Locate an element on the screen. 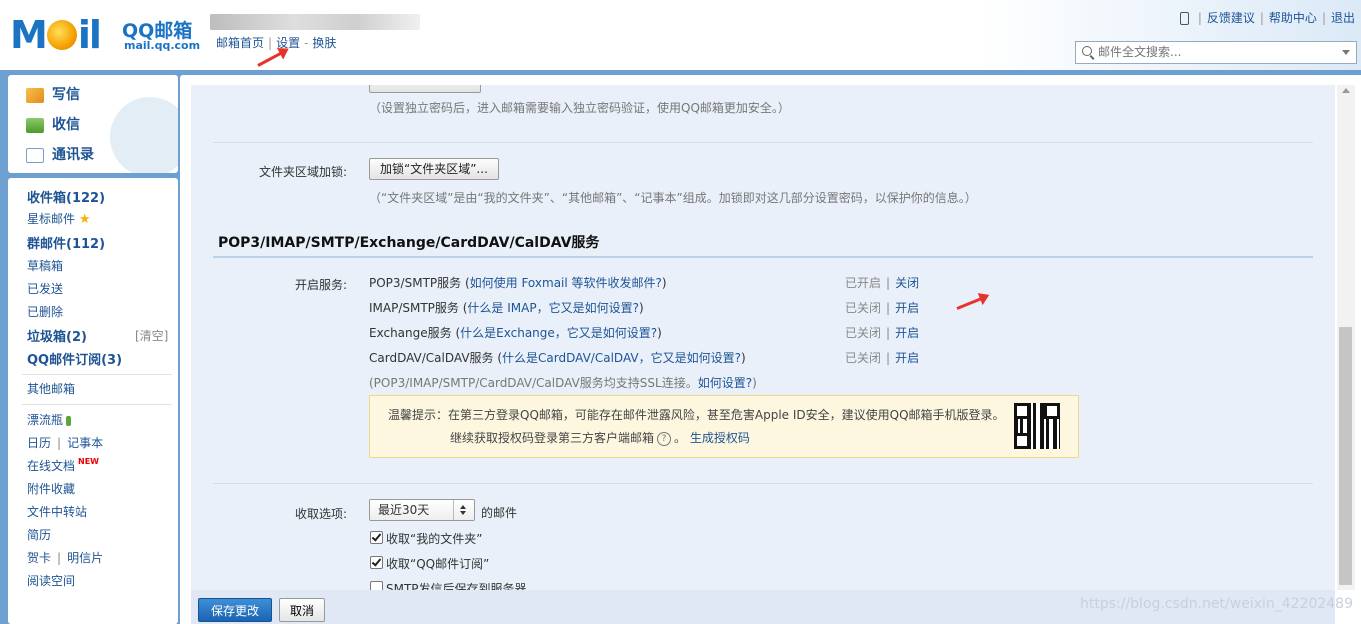 The height and width of the screenshot is (624, 1361). logo-domain: mail.qq.com is located at coordinates (162, 45).